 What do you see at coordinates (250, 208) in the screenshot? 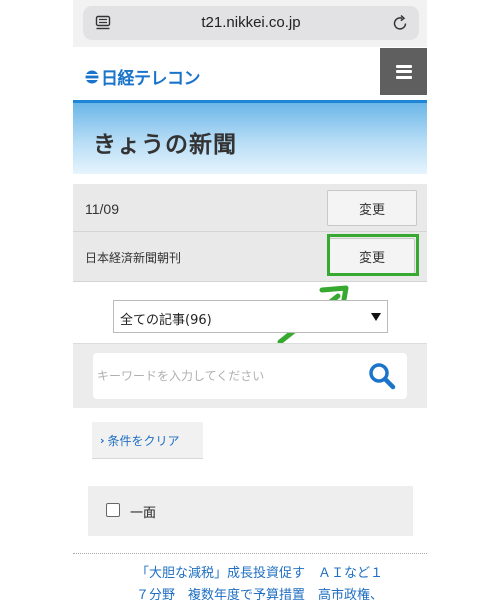
I see `date-row: 11/09 変更` at bounding box center [250, 208].